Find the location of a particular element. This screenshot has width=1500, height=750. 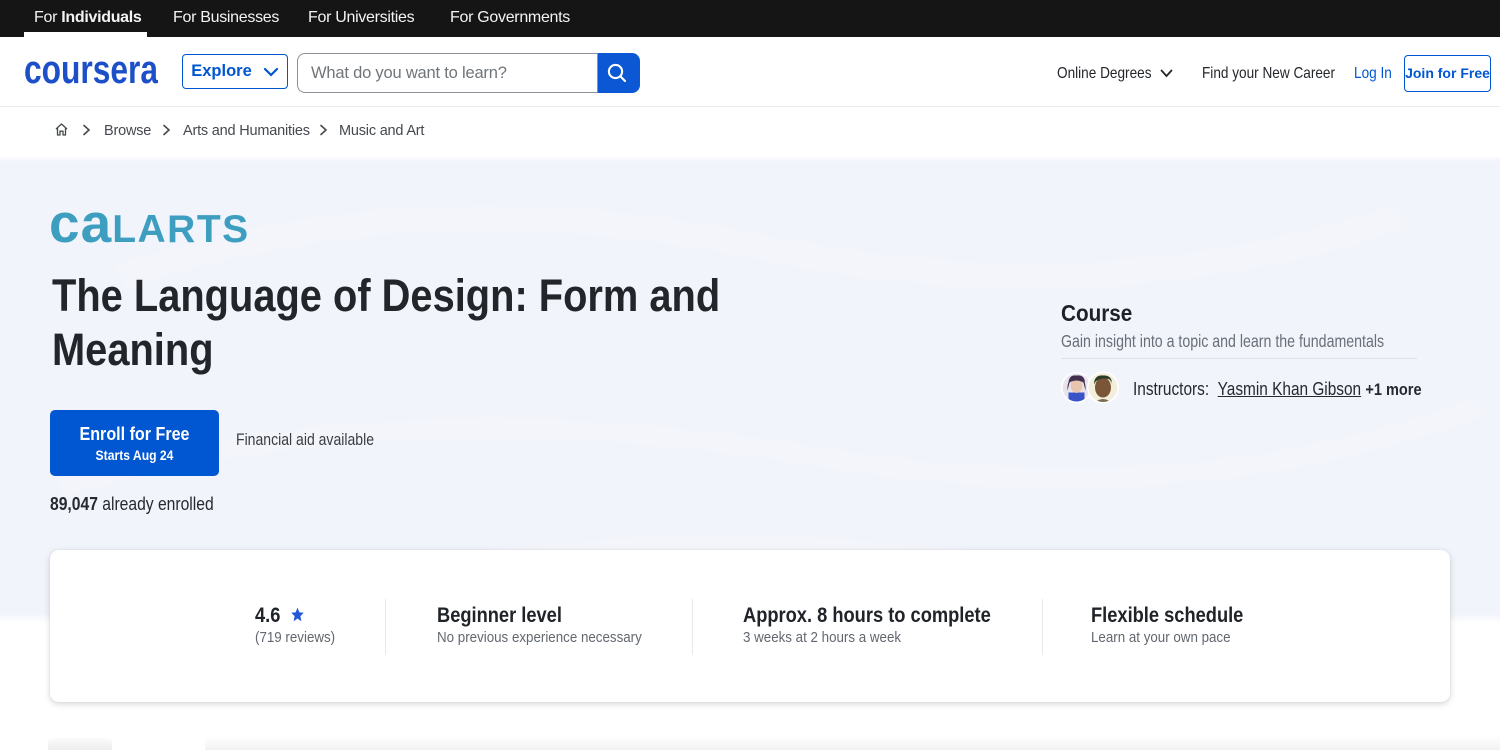

svg-text: coursera is located at coordinates (91, 72).